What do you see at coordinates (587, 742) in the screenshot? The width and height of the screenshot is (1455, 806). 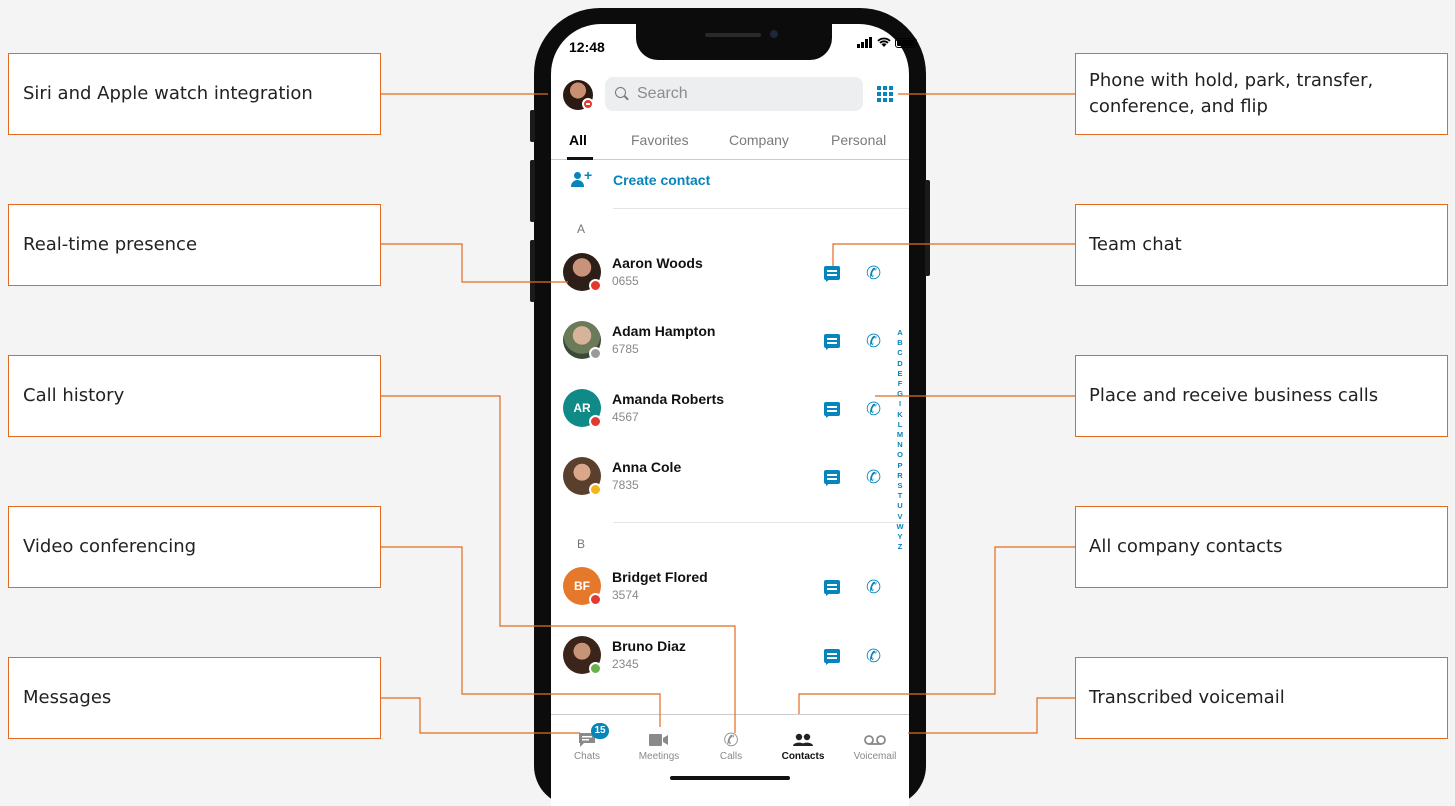 I see `tab-chats: 15 Chats` at bounding box center [587, 742].